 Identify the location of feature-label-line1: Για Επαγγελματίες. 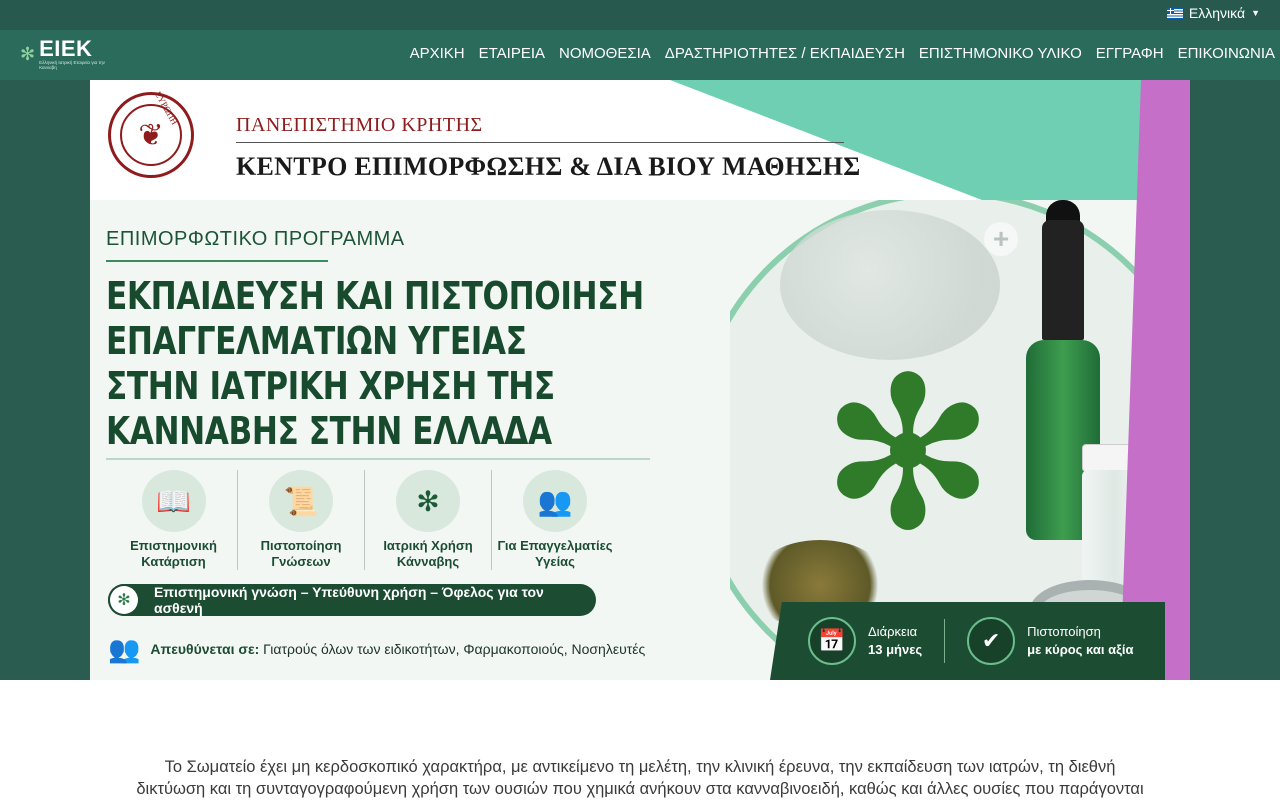
(555, 545).